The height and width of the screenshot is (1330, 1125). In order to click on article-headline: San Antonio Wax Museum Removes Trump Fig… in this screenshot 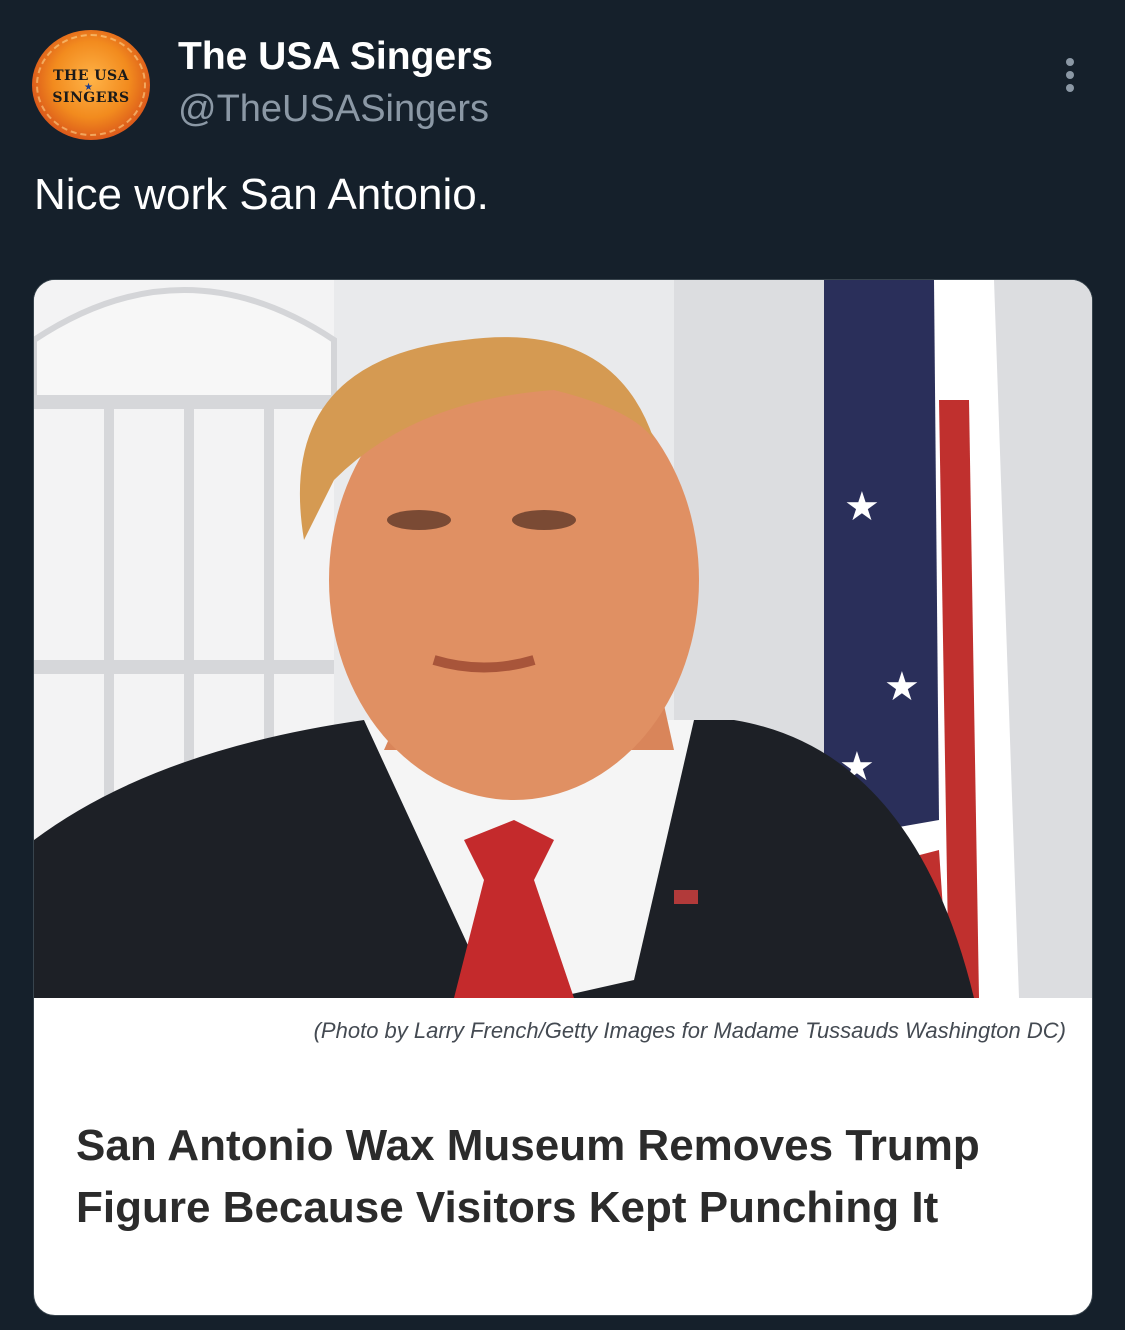, I will do `click(546, 1177)`.